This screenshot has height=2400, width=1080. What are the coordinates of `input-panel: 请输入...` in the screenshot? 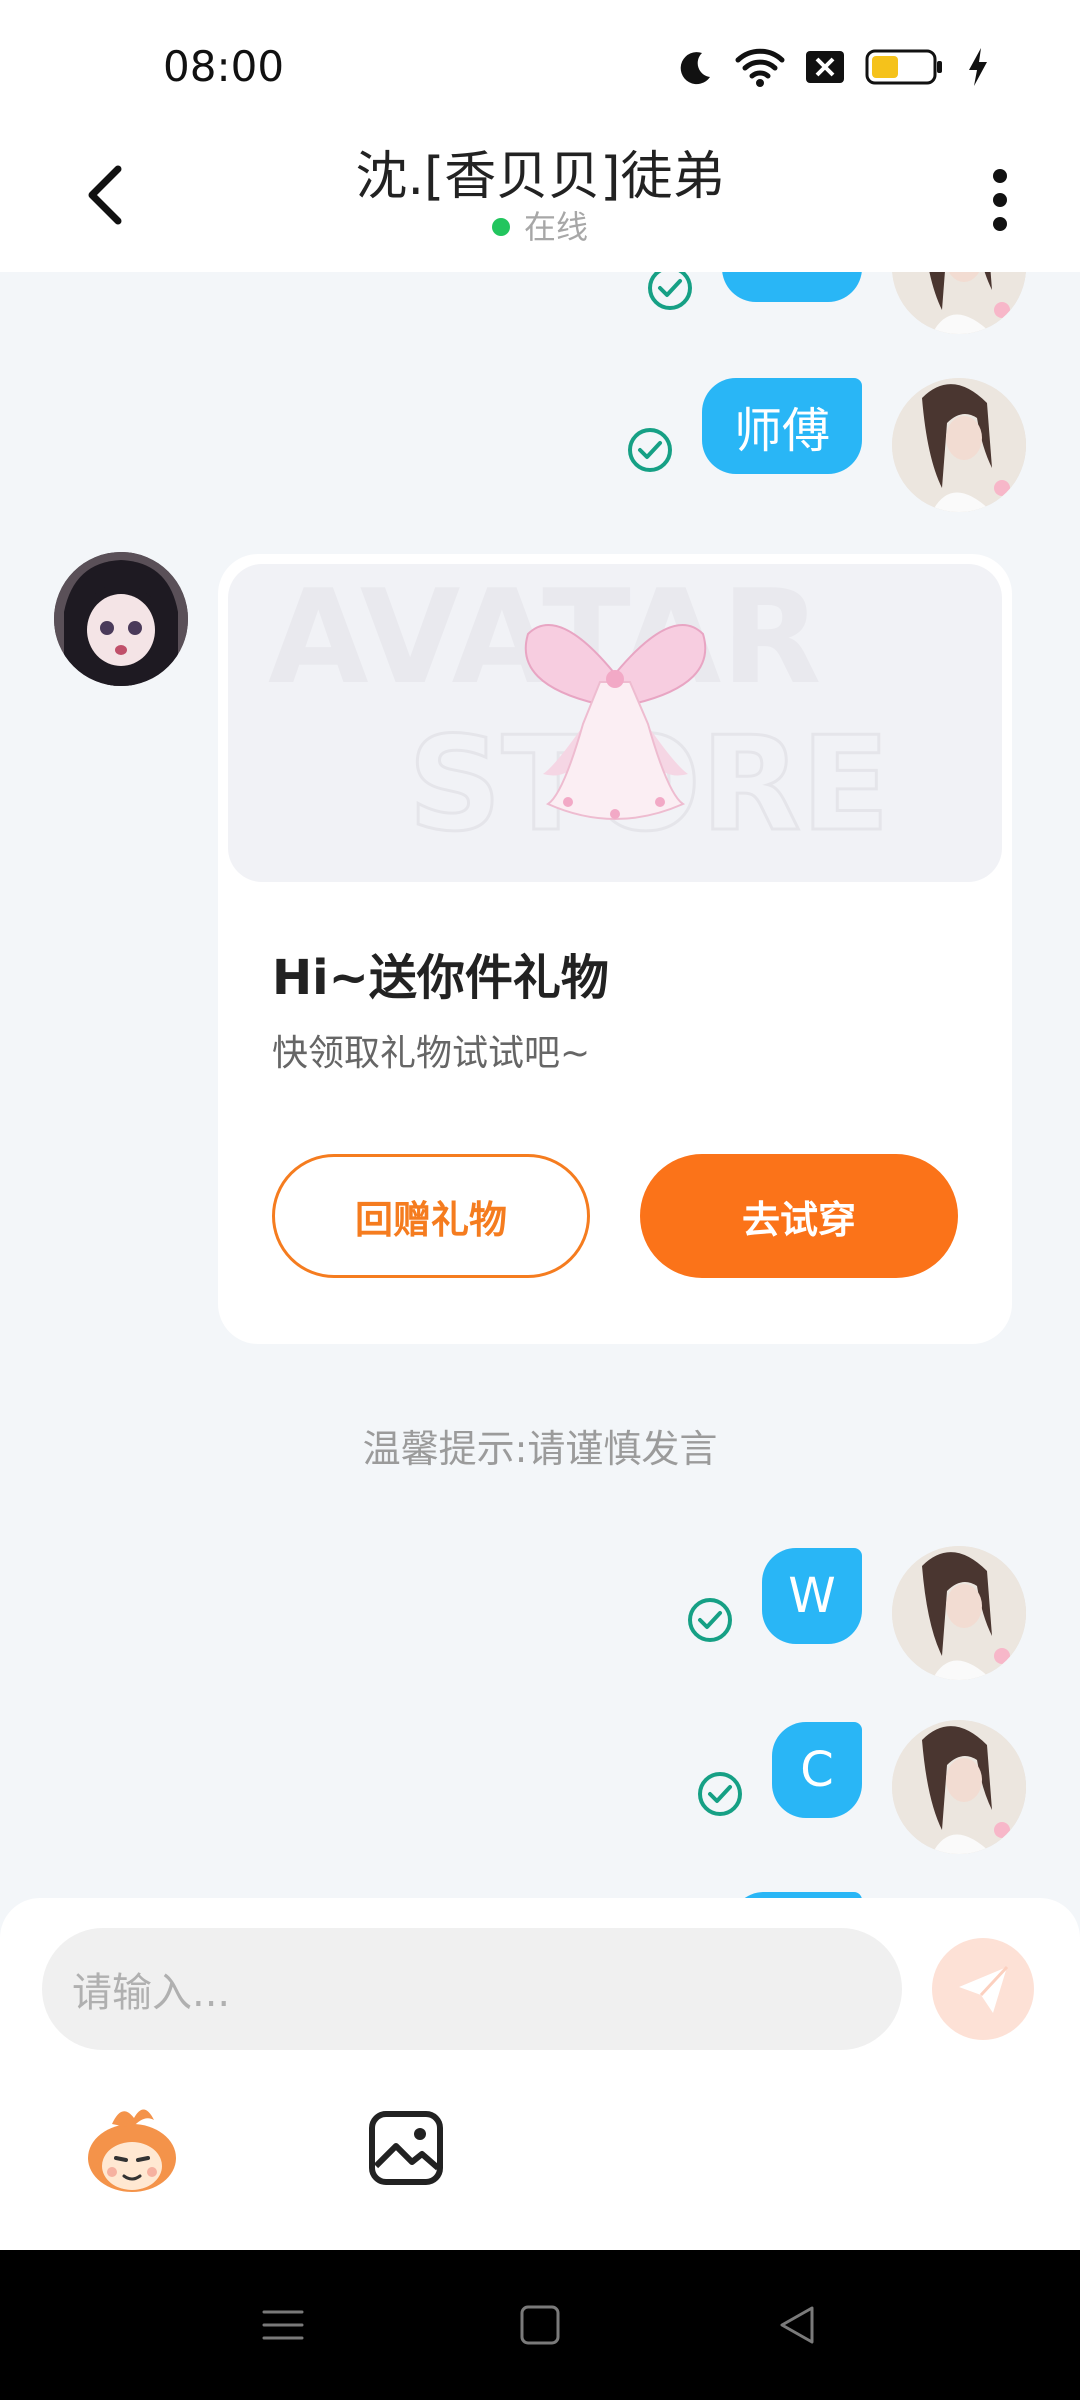 It's located at (540, 2074).